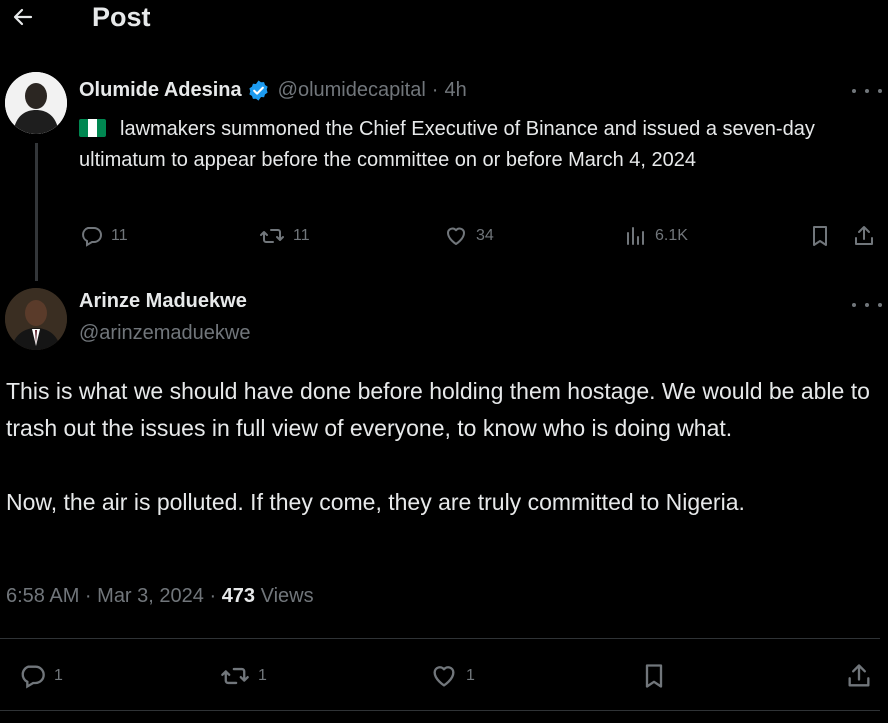 This screenshot has height=723, width=888. What do you see at coordinates (36, 103) in the screenshot?
I see `avatar-olumide` at bounding box center [36, 103].